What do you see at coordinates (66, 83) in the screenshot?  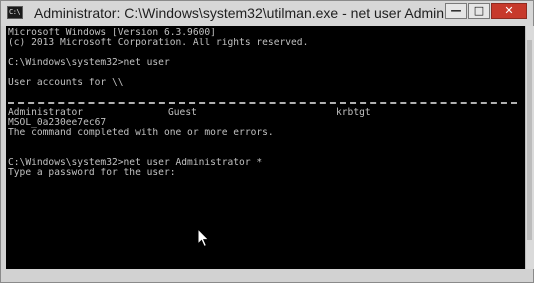 I see `console-line: User accounts for \\` at bounding box center [66, 83].